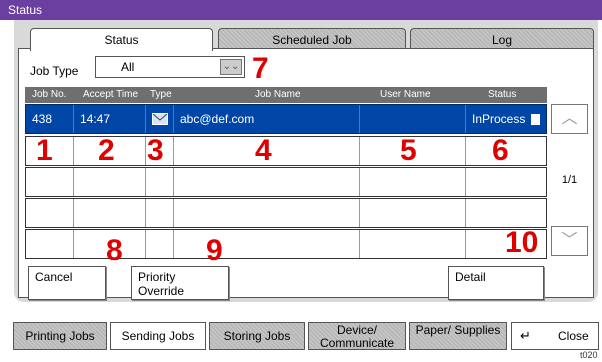 This screenshot has height=362, width=602. What do you see at coordinates (278, 94) in the screenshot?
I see `col-job-name: Job Name` at bounding box center [278, 94].